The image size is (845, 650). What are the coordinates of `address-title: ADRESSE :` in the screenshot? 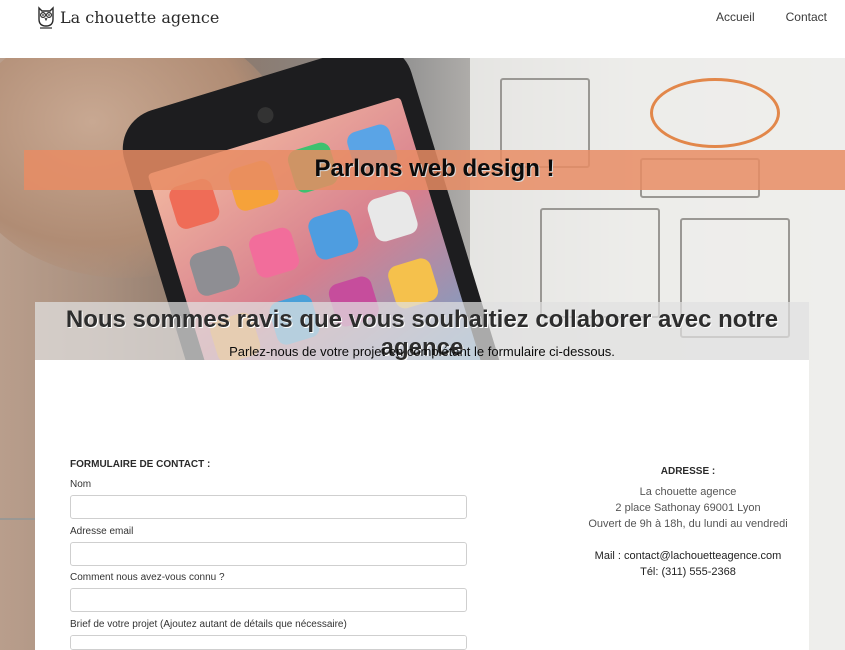 It's located at (688, 471).